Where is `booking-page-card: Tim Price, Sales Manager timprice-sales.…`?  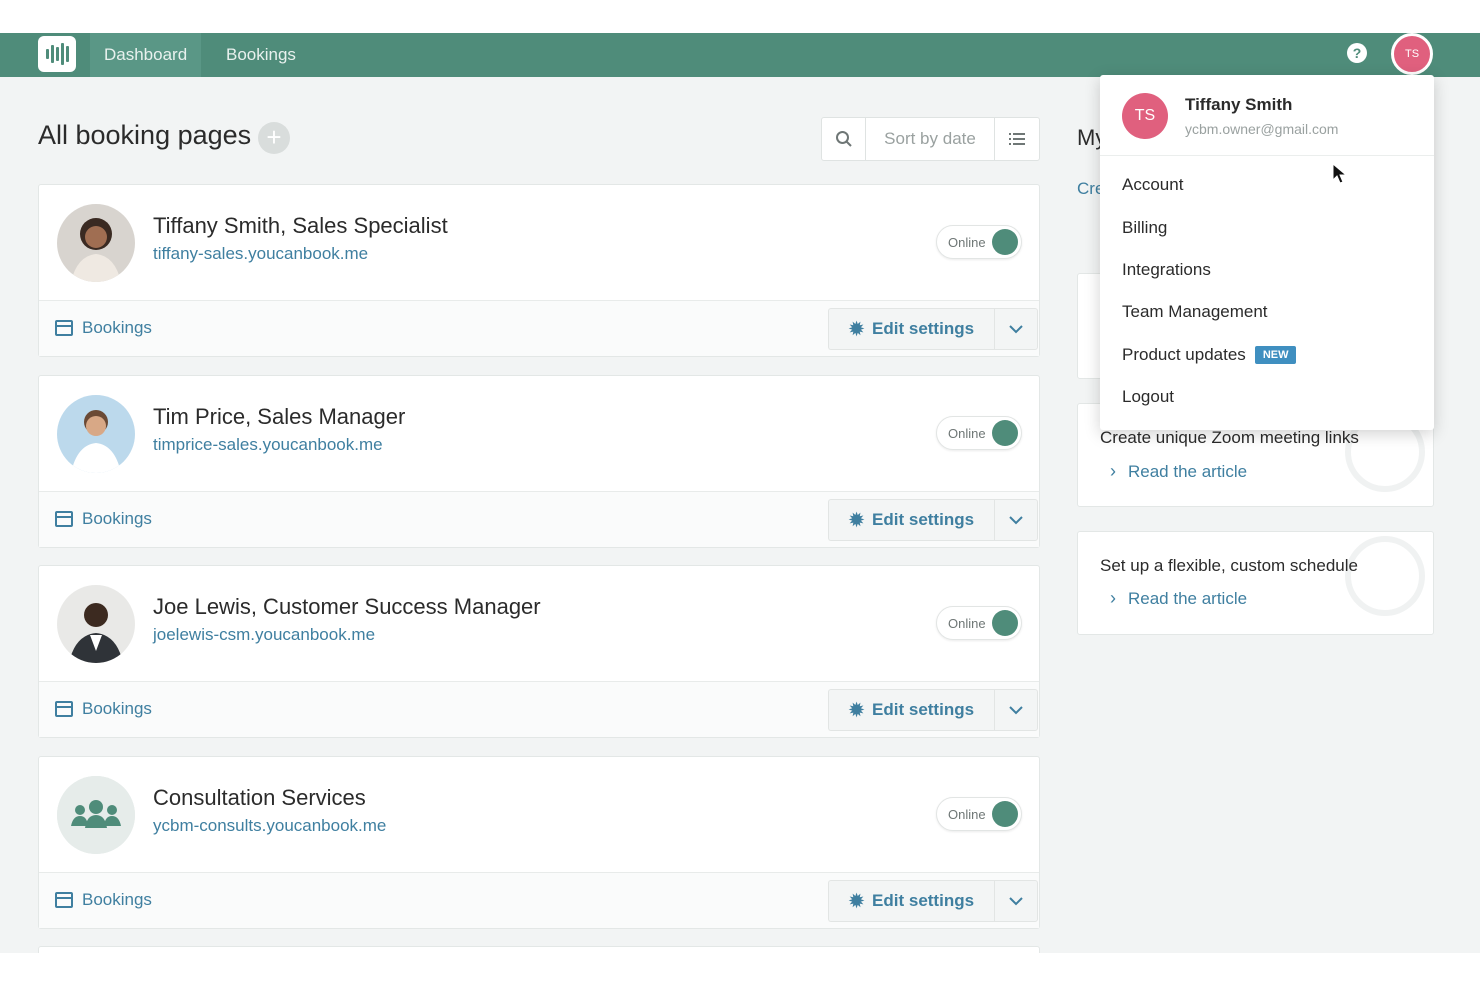
booking-page-card: Tim Price, Sales Manager timprice-sales.… is located at coordinates (539, 461).